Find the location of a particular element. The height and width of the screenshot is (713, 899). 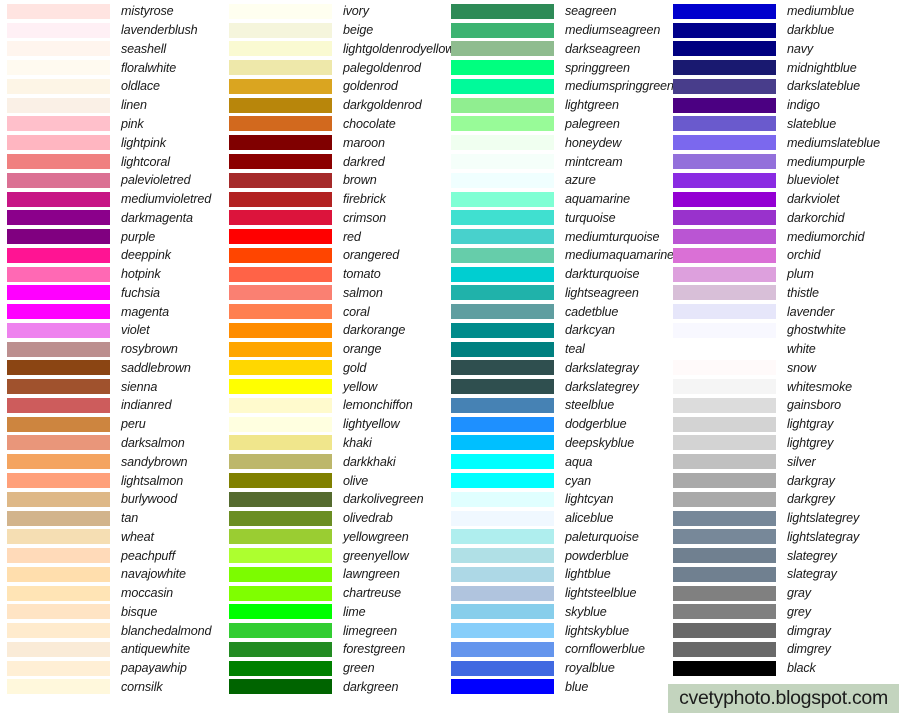

color-row: lightcoral is located at coordinates (111, 161).